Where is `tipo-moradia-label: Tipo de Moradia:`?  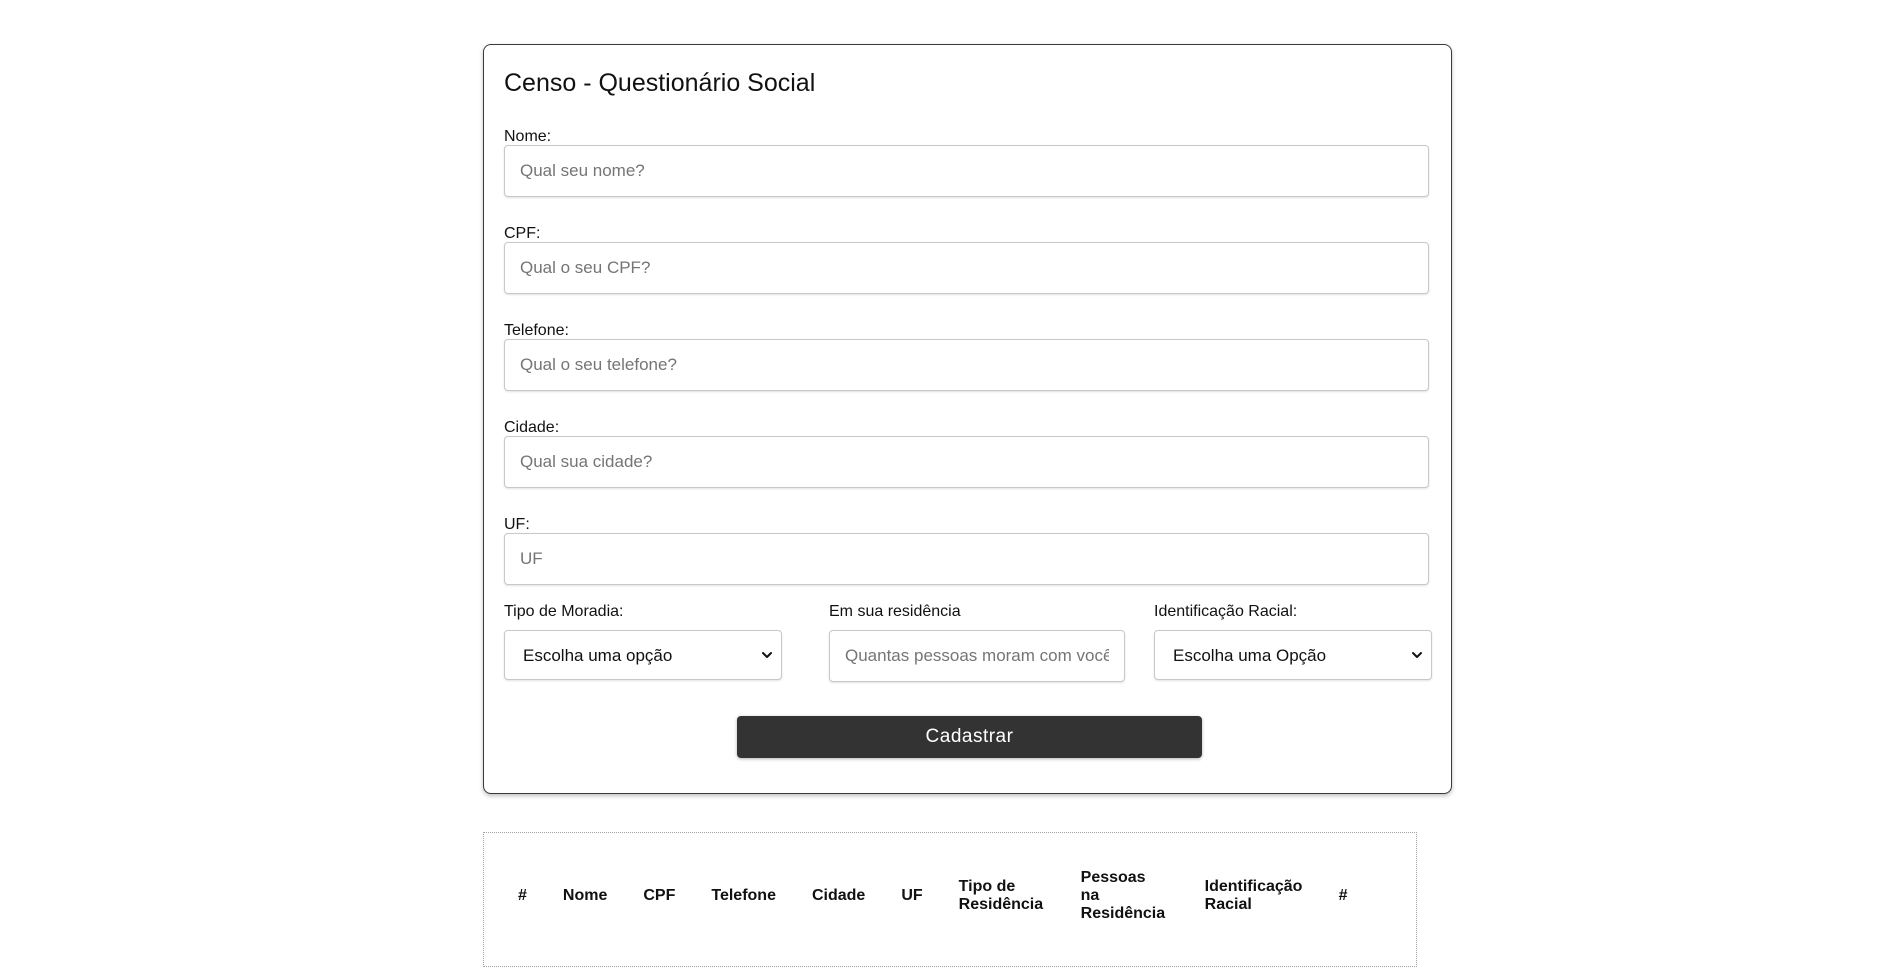
tipo-moradia-label: Tipo de Moradia: is located at coordinates (564, 611).